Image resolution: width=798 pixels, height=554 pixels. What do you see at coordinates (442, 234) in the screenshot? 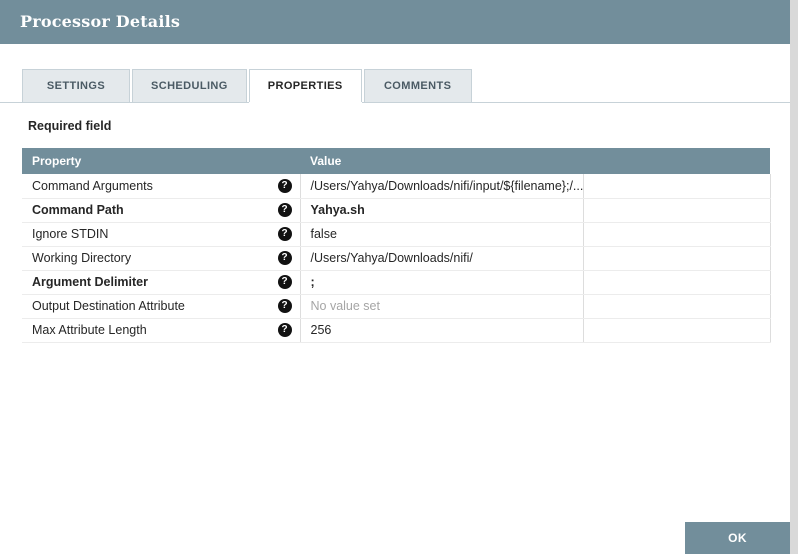
I see `property-value: false` at bounding box center [442, 234].